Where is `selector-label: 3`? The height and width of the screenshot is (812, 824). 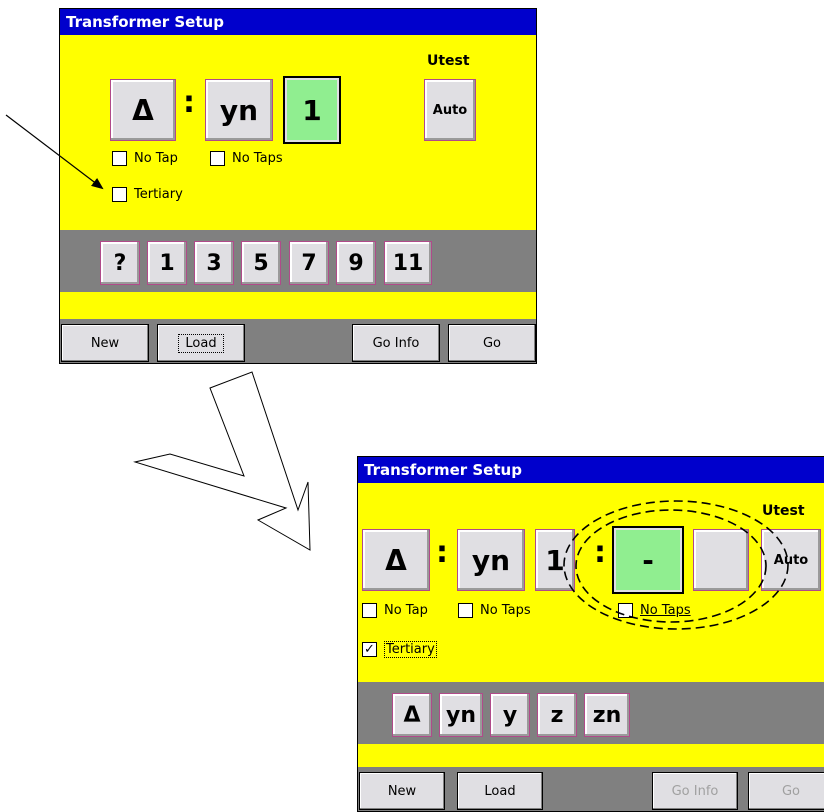 selector-label: 3 is located at coordinates (214, 263).